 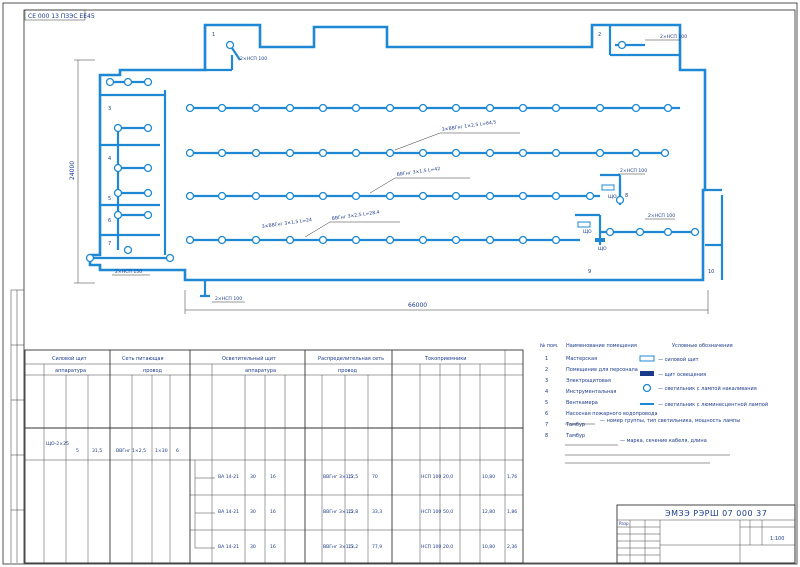 I want to click on cell-value: 5, so click(x=77, y=451).